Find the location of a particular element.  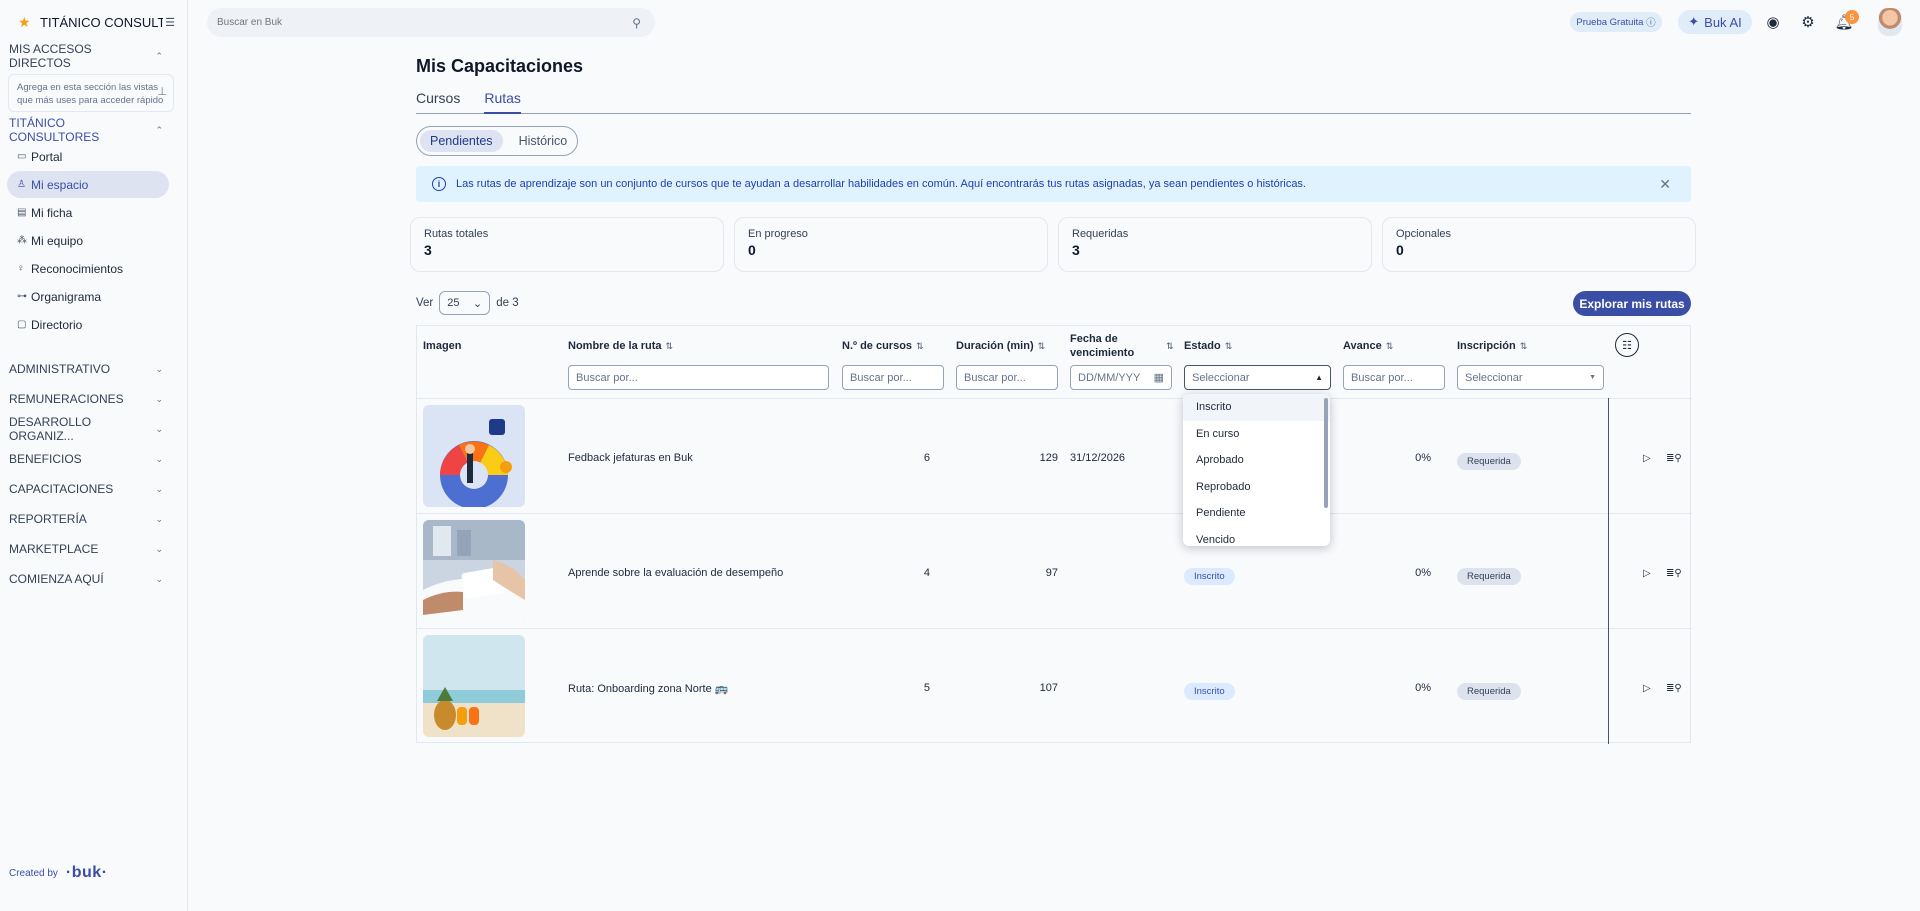

footer-created-by: Created by is located at coordinates (33, 873).